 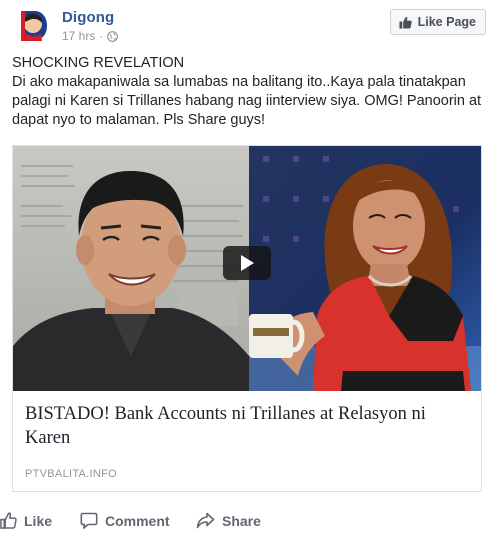 I want to click on comment-label: Comment, so click(x=137, y=520).